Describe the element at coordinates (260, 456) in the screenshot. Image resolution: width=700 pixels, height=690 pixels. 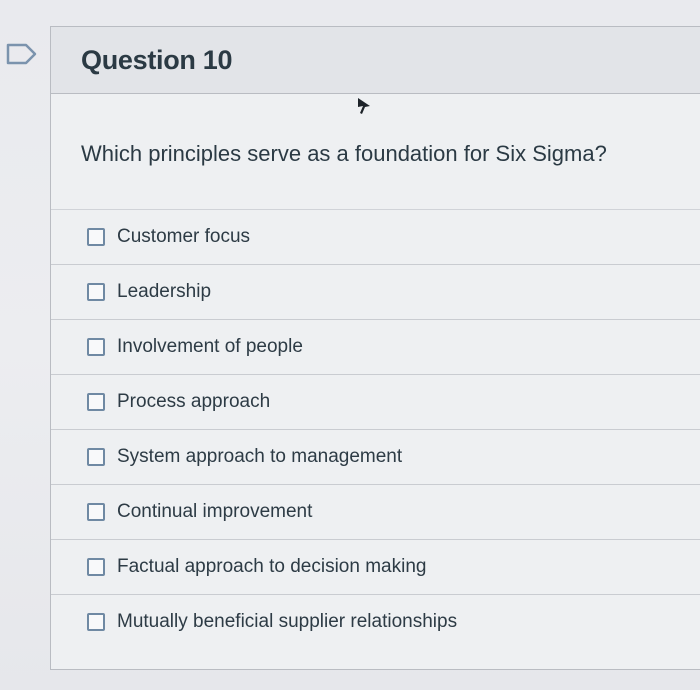
I see `answer-label: System approach to management` at that location.